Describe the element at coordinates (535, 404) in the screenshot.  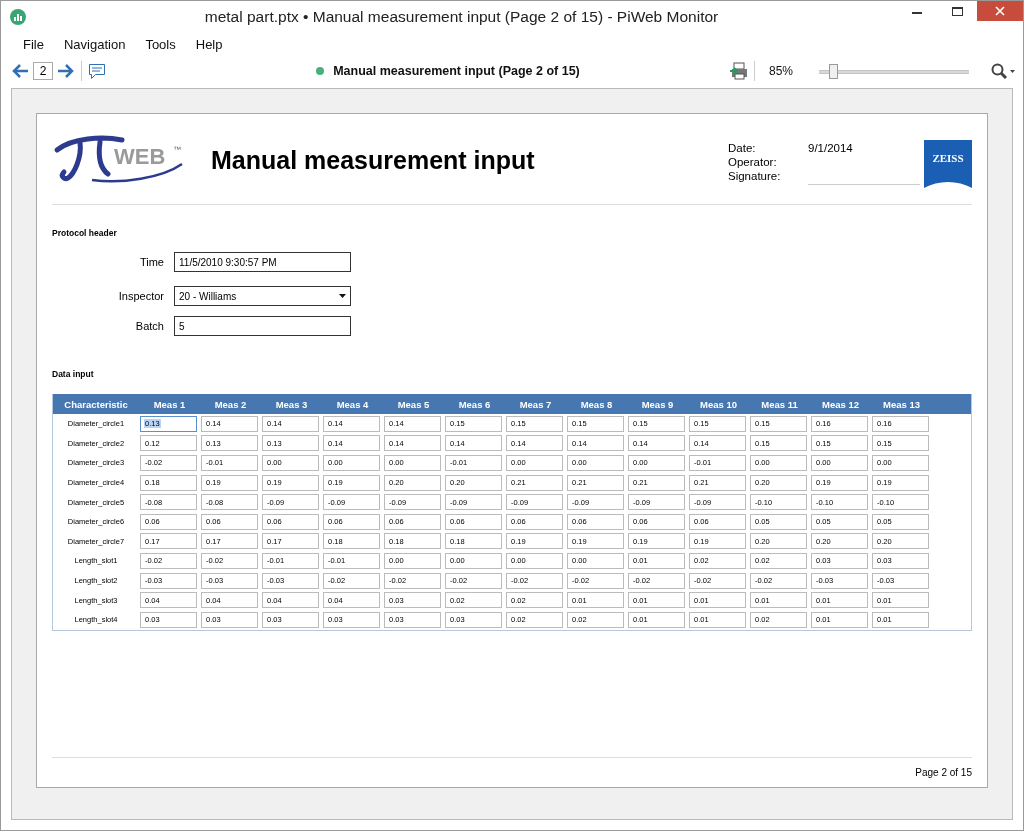
I see `column-header: Meas 7` at that location.